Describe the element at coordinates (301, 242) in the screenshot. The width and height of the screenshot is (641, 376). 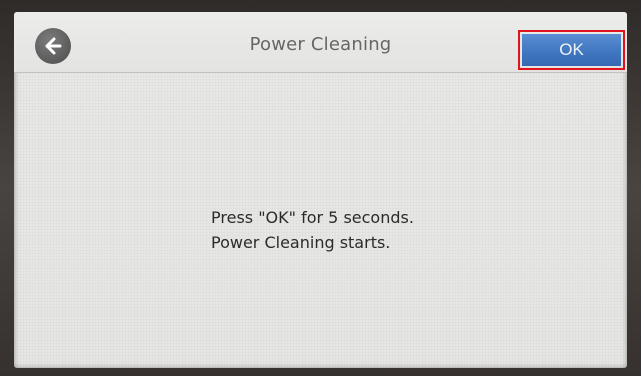
I see `instruction-line-2: Power Cleaning starts.` at that location.